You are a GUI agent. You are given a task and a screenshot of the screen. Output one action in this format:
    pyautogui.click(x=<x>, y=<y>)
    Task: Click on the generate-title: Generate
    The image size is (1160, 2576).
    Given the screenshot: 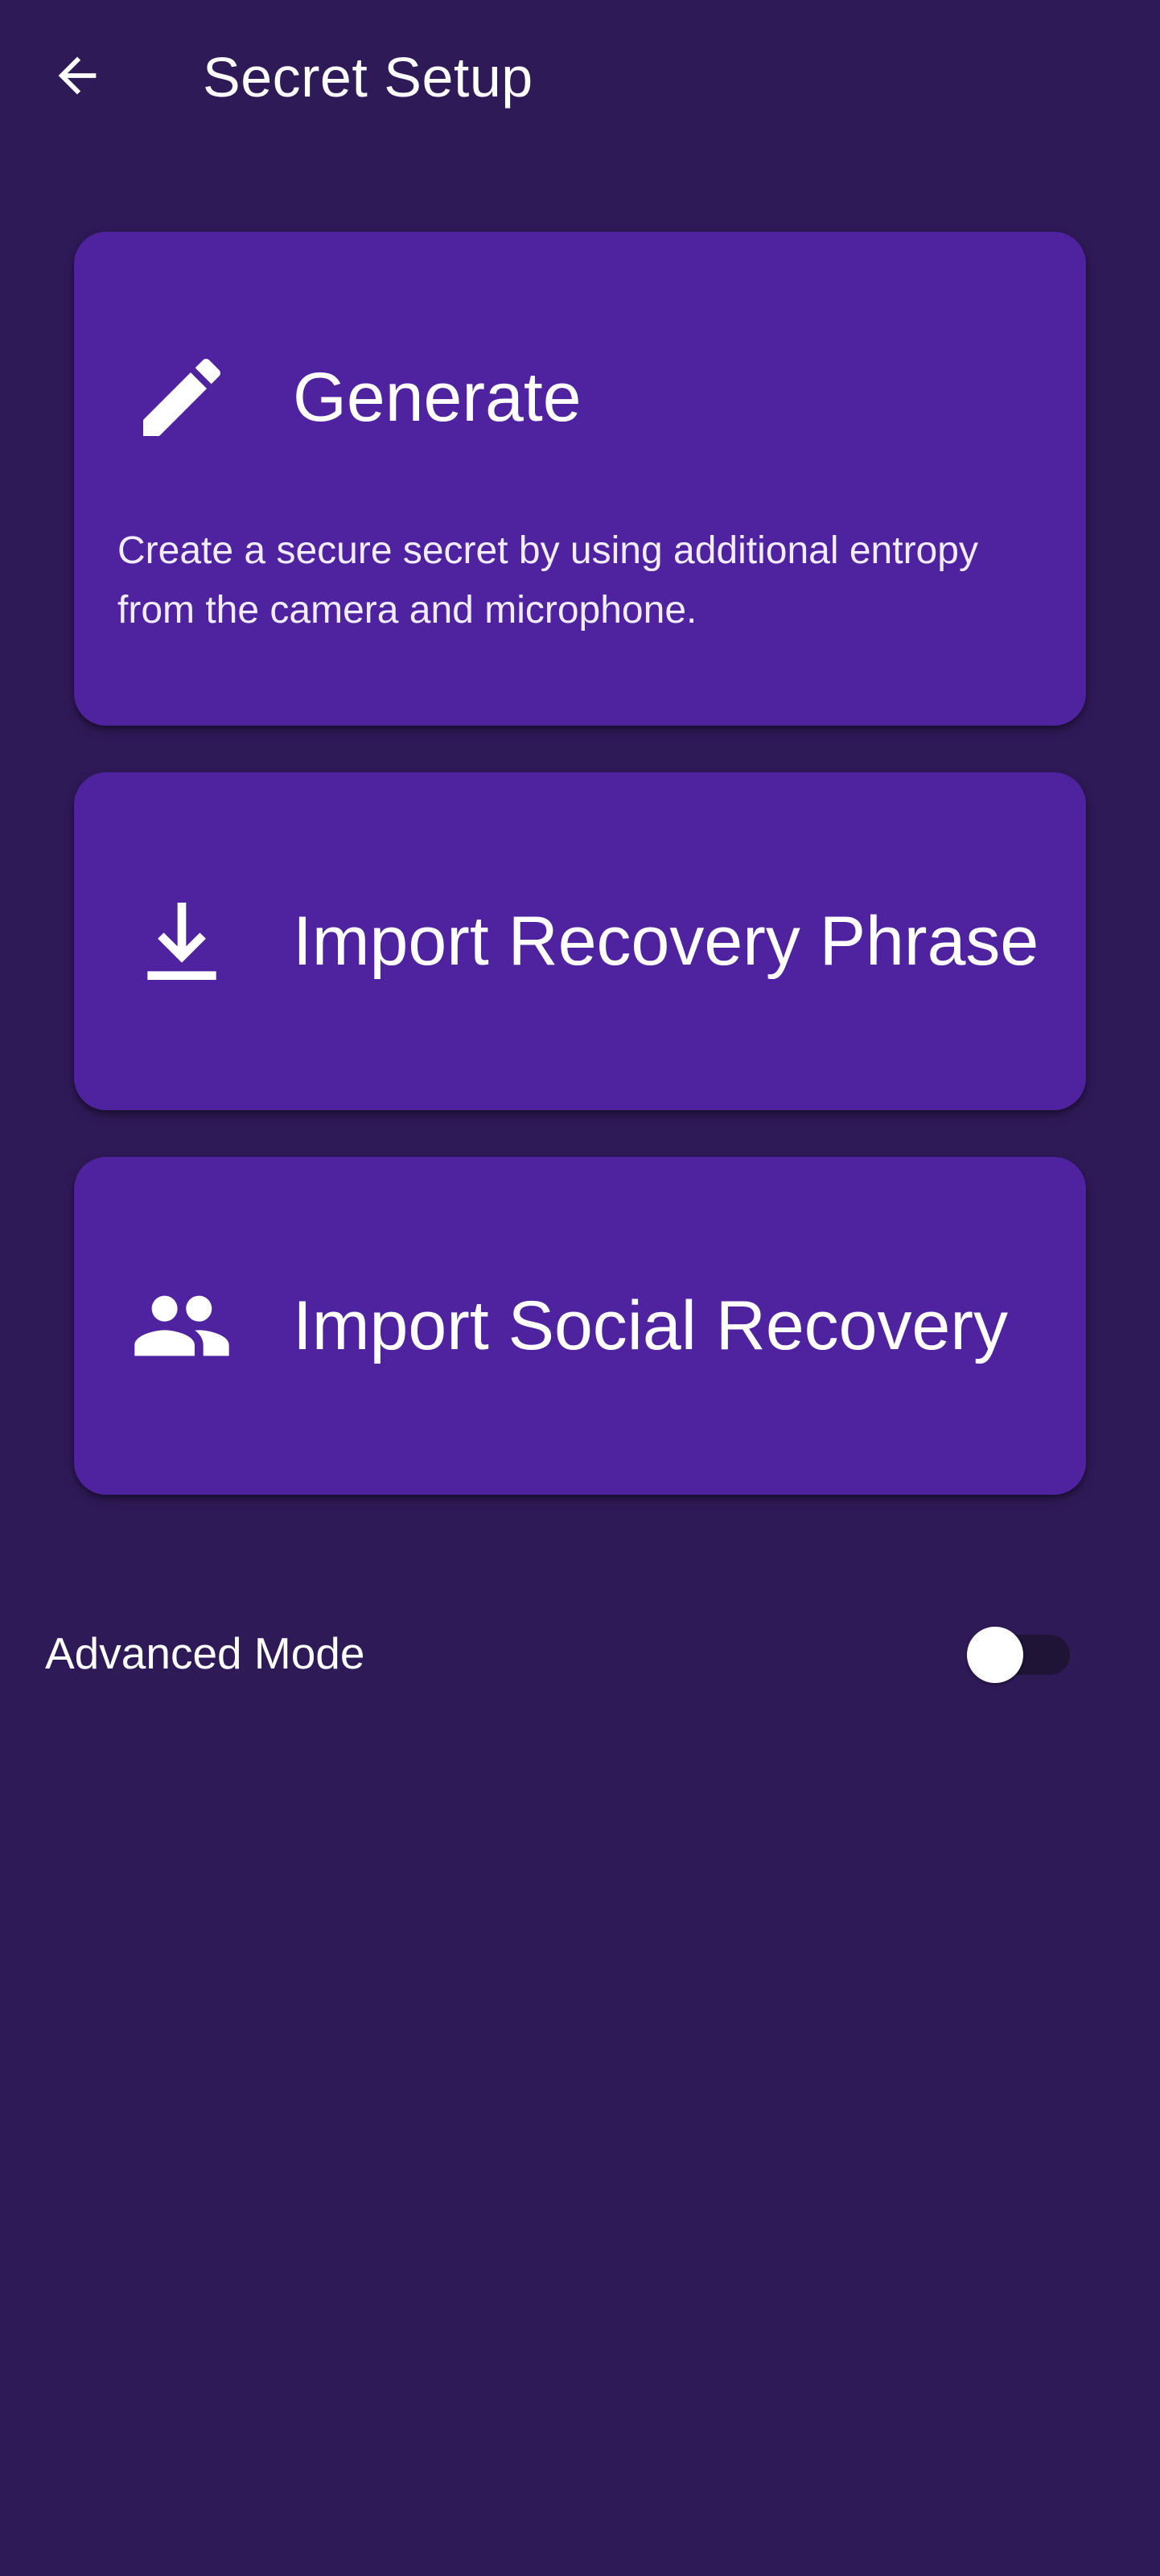 What is the action you would take?
    pyautogui.click(x=437, y=397)
    